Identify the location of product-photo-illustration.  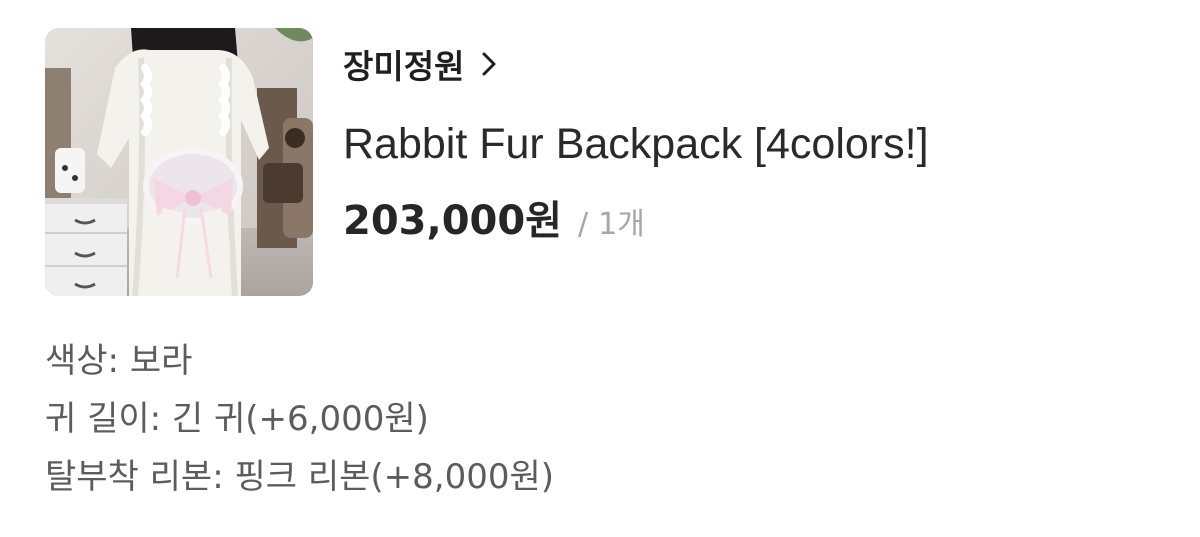
(179, 162).